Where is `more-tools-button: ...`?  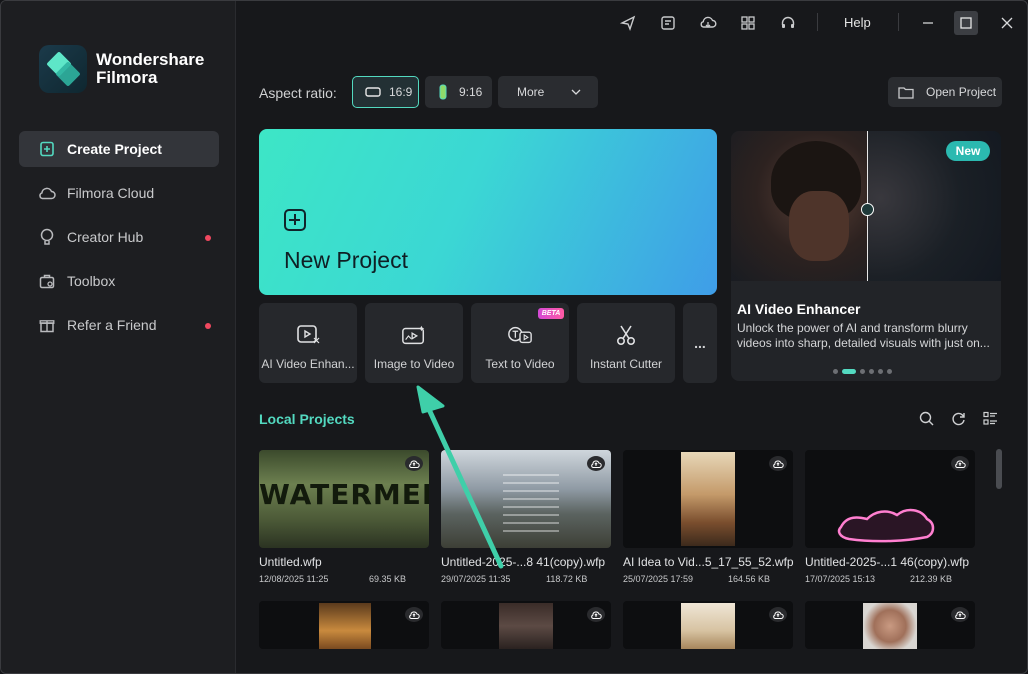
more-tools-button: ... is located at coordinates (700, 343).